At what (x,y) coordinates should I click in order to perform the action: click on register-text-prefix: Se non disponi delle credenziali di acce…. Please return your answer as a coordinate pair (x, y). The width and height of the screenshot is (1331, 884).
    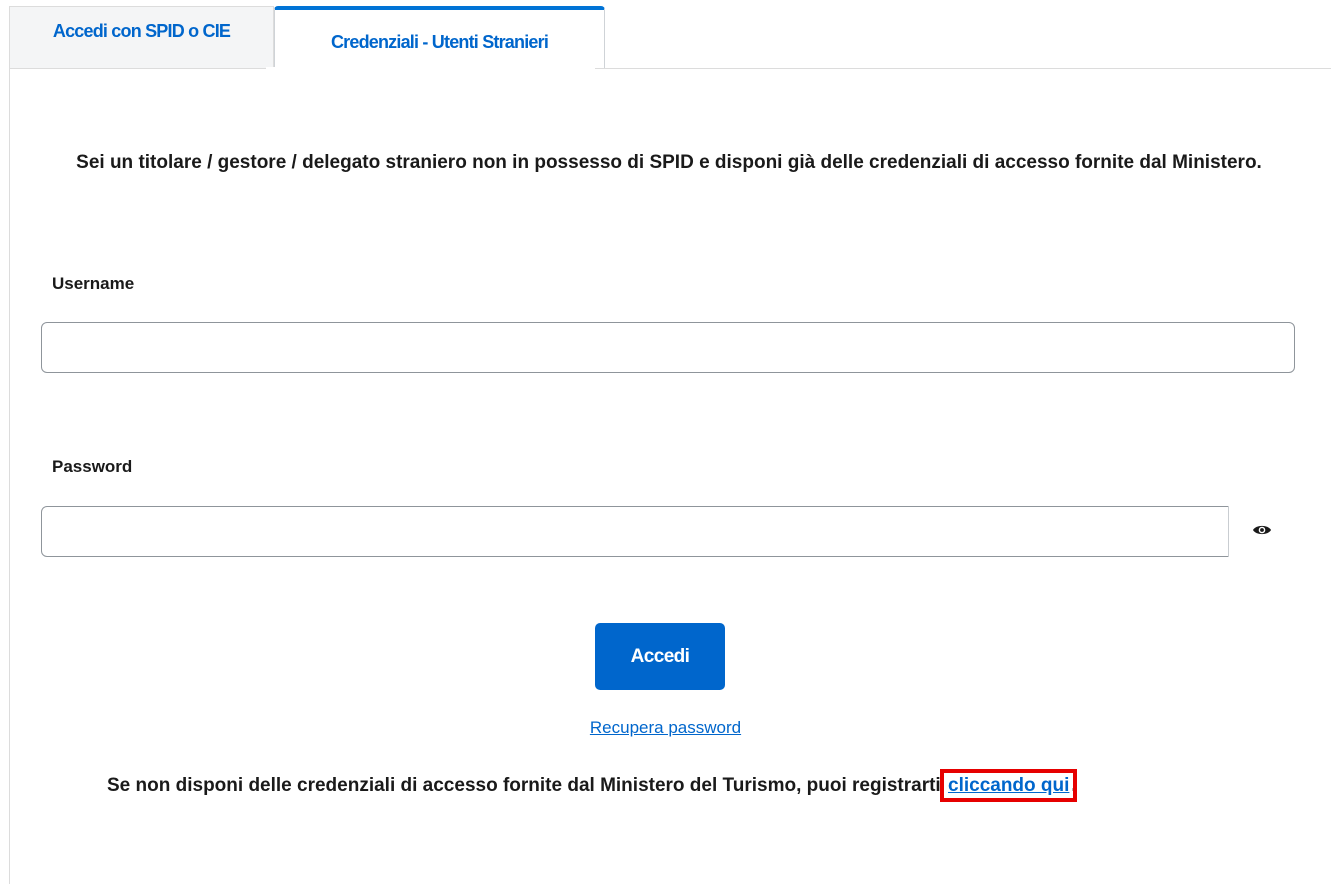
    Looking at the image, I should click on (526, 785).